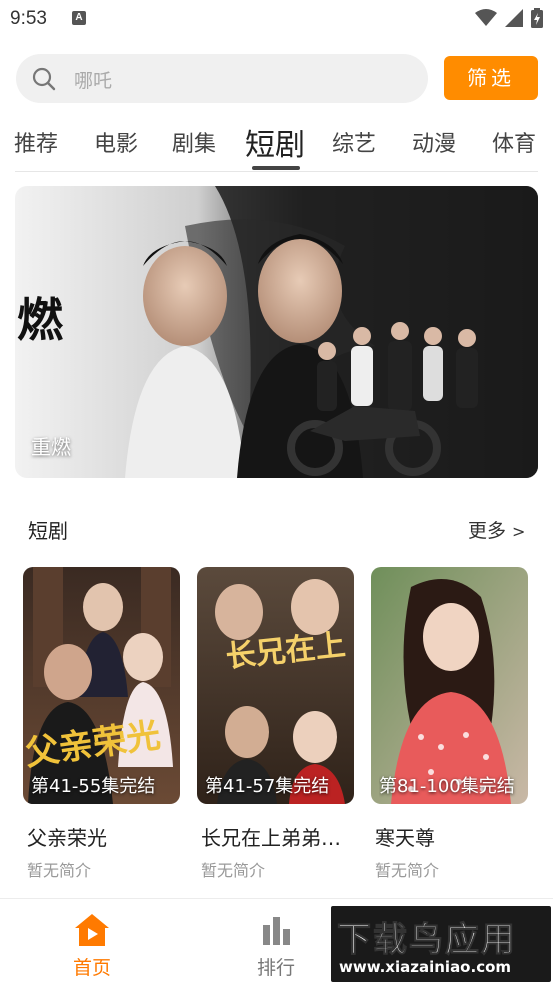 The image size is (553, 984). I want to click on search-input: 哪吒, so click(222, 78).